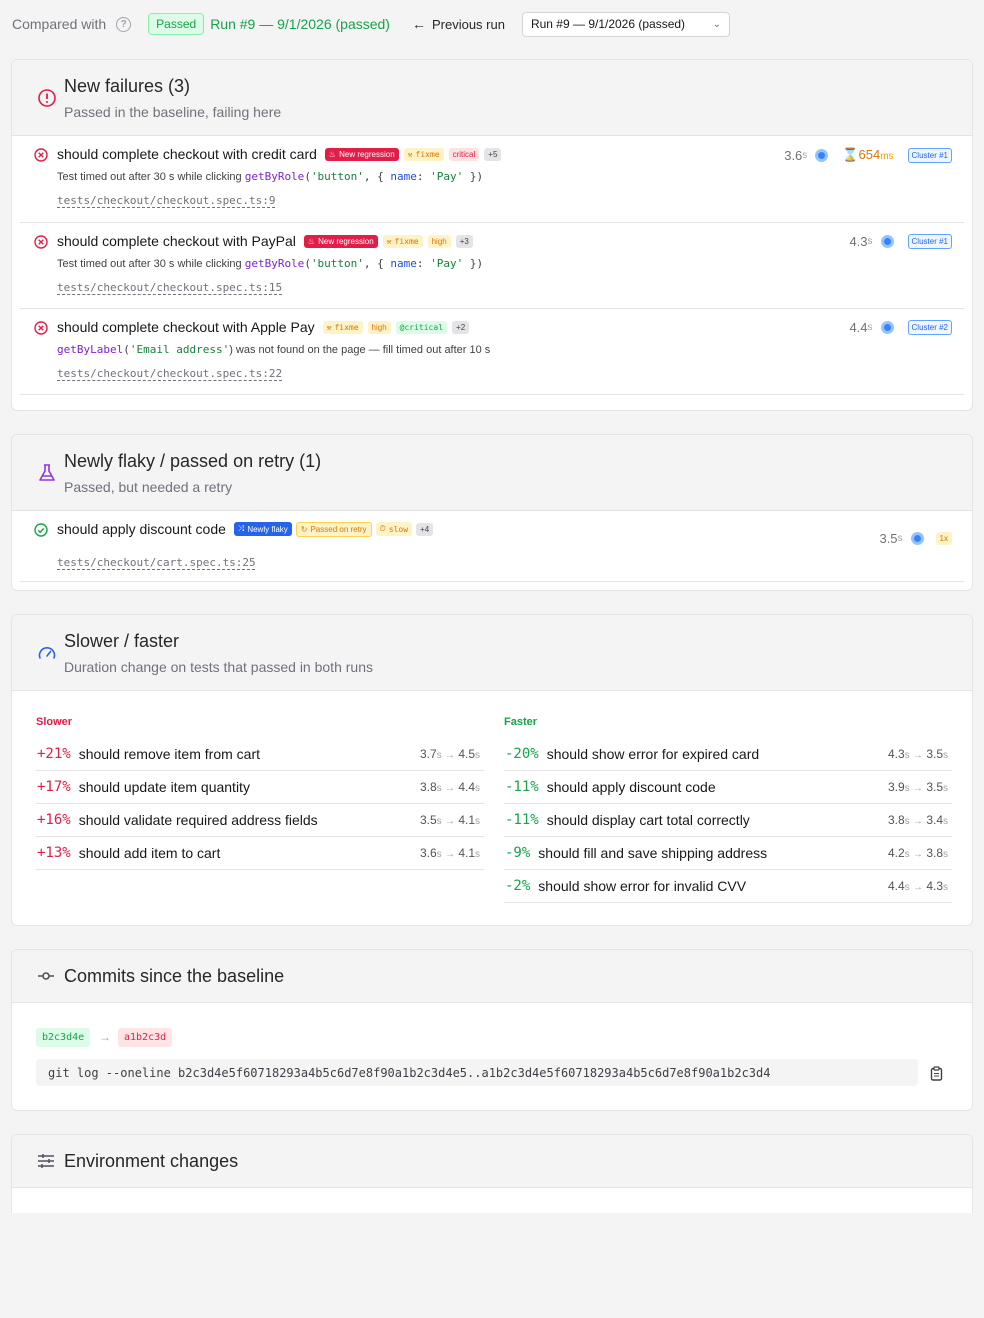 This screenshot has height=1318, width=984. What do you see at coordinates (63, 1037) in the screenshot?
I see `baseline-hash: b2c3d4e` at bounding box center [63, 1037].